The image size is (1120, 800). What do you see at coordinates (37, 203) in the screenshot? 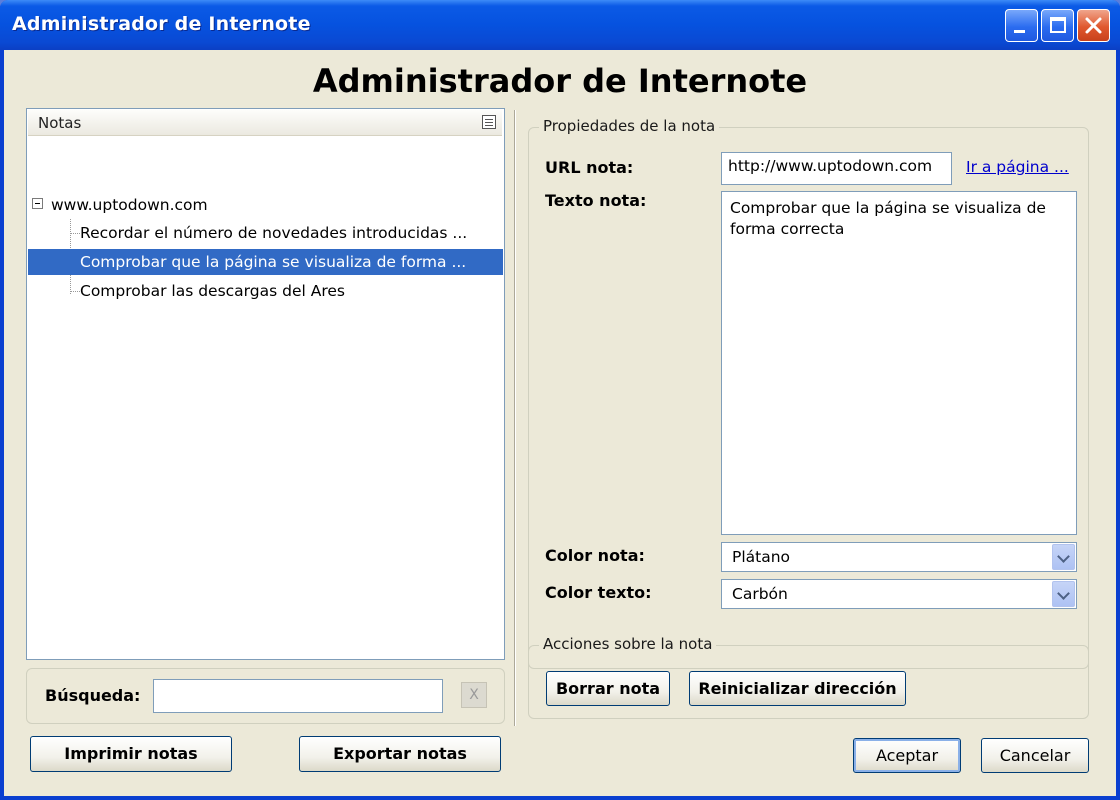
I see `collapse-icon` at bounding box center [37, 203].